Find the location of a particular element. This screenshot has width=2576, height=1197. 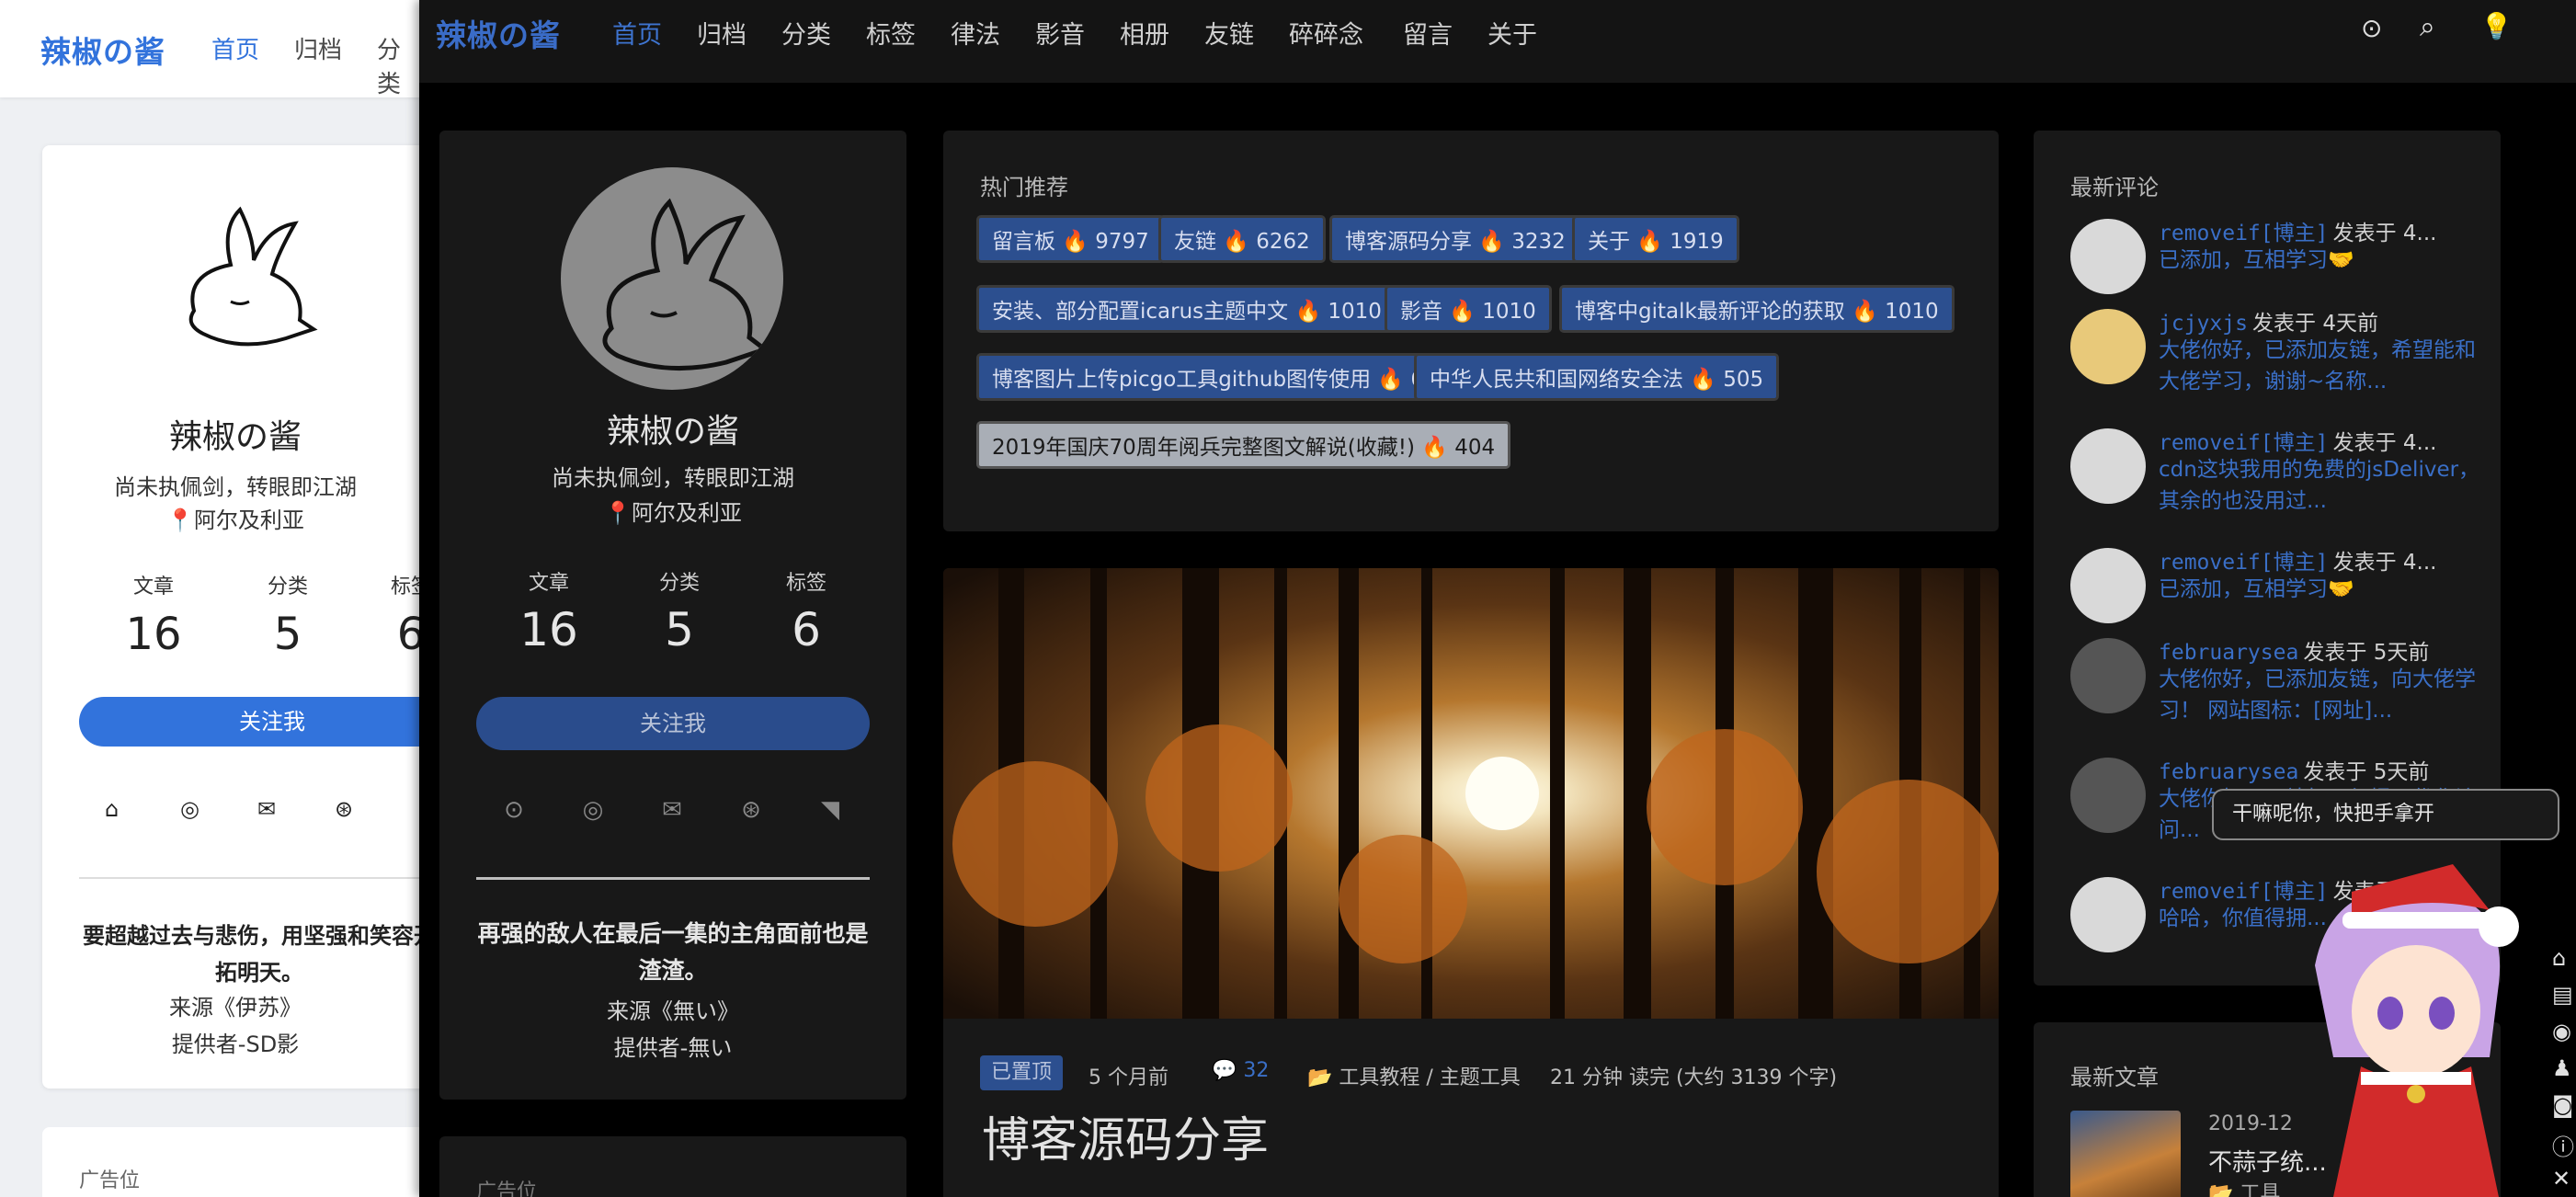

light-nav-archive: 归档 is located at coordinates (318, 48).